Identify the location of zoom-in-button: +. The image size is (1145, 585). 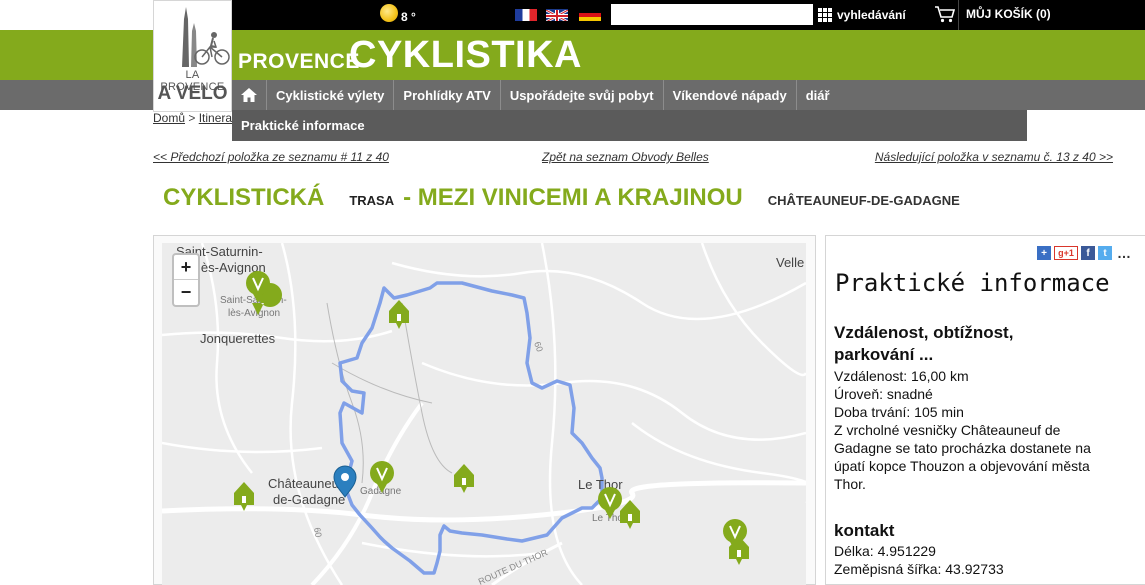
(186, 267).